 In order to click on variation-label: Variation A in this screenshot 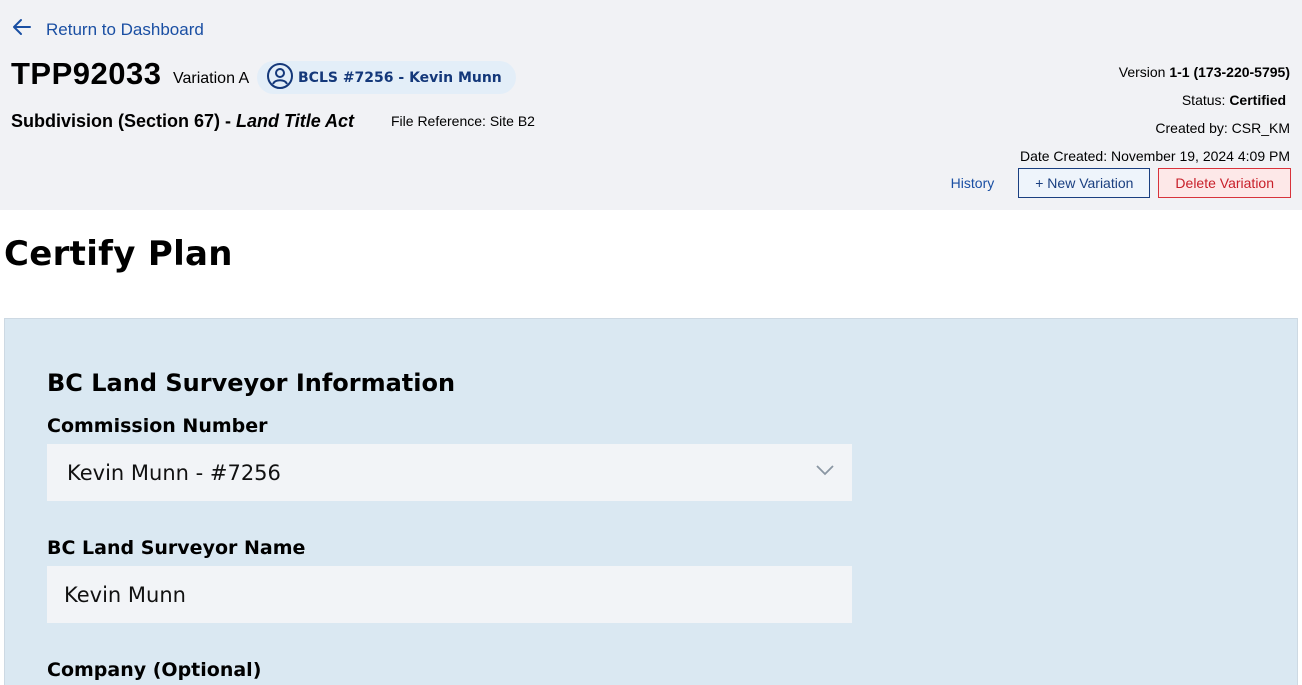, I will do `click(211, 78)`.